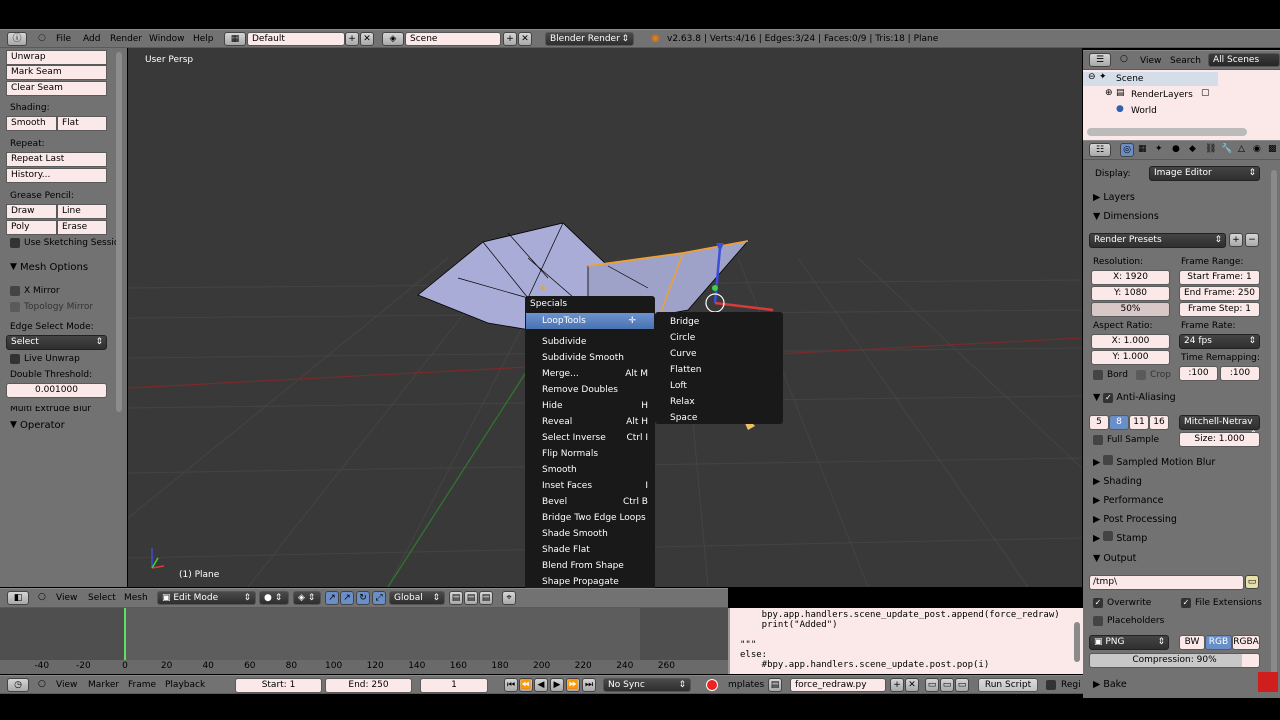 Image resolution: width=1280 pixels, height=720 pixels. What do you see at coordinates (56, 57) in the screenshot?
I see `unwrap-button: Unwrap` at bounding box center [56, 57].